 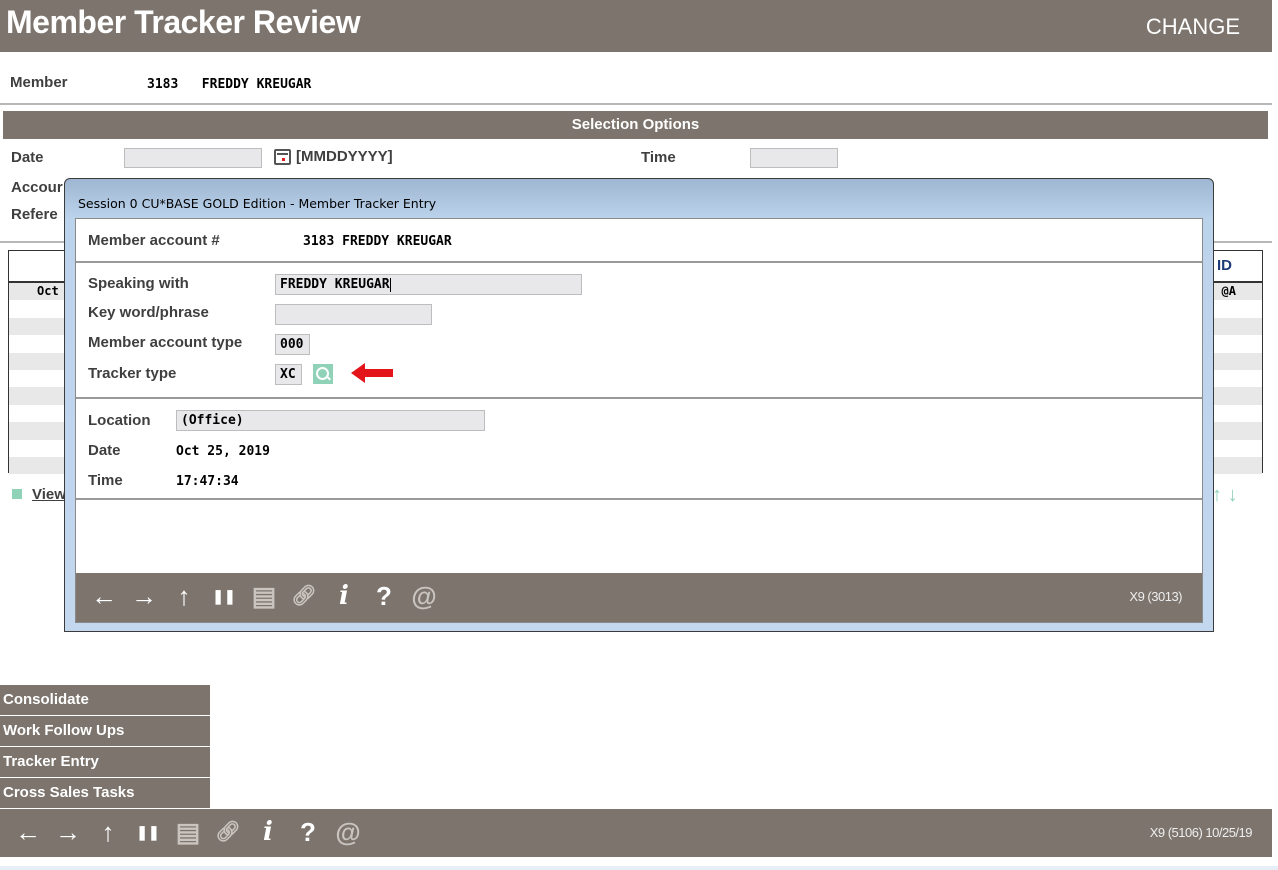 I want to click on session-status: X9 (5106) 10/25/19, so click(x=1201, y=832).